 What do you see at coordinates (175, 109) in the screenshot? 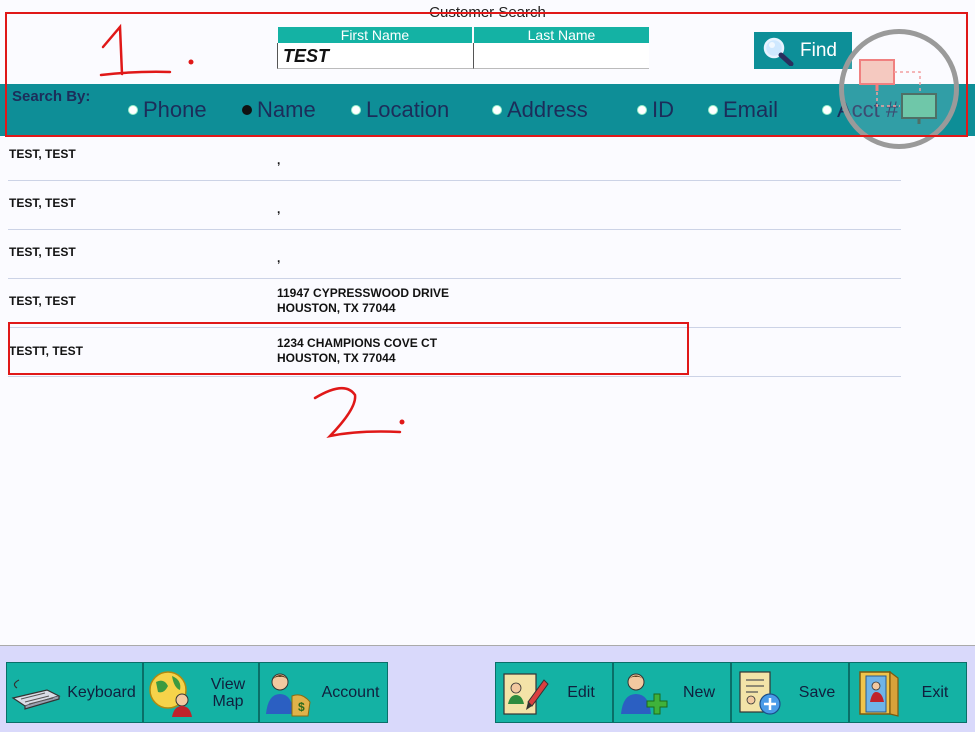
I see `radio-label: Phone` at bounding box center [175, 109].